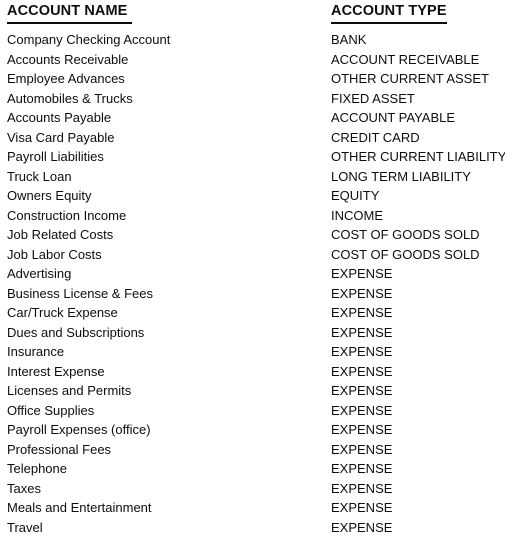 The width and height of the screenshot is (505, 553). Describe the element at coordinates (89, 39) in the screenshot. I see `cell-account-name: Company Checking Account` at that location.